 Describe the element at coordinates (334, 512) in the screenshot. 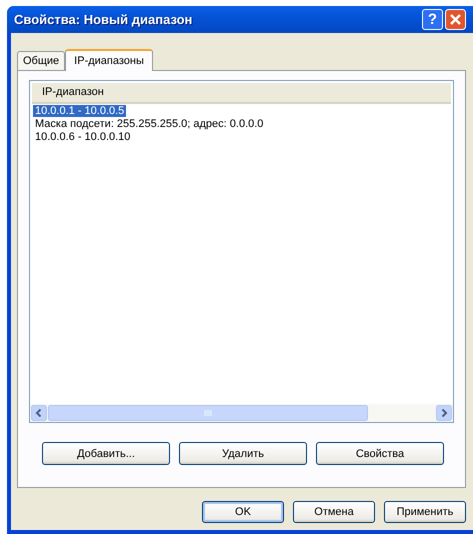

I see `dialog-button: Отмена` at that location.